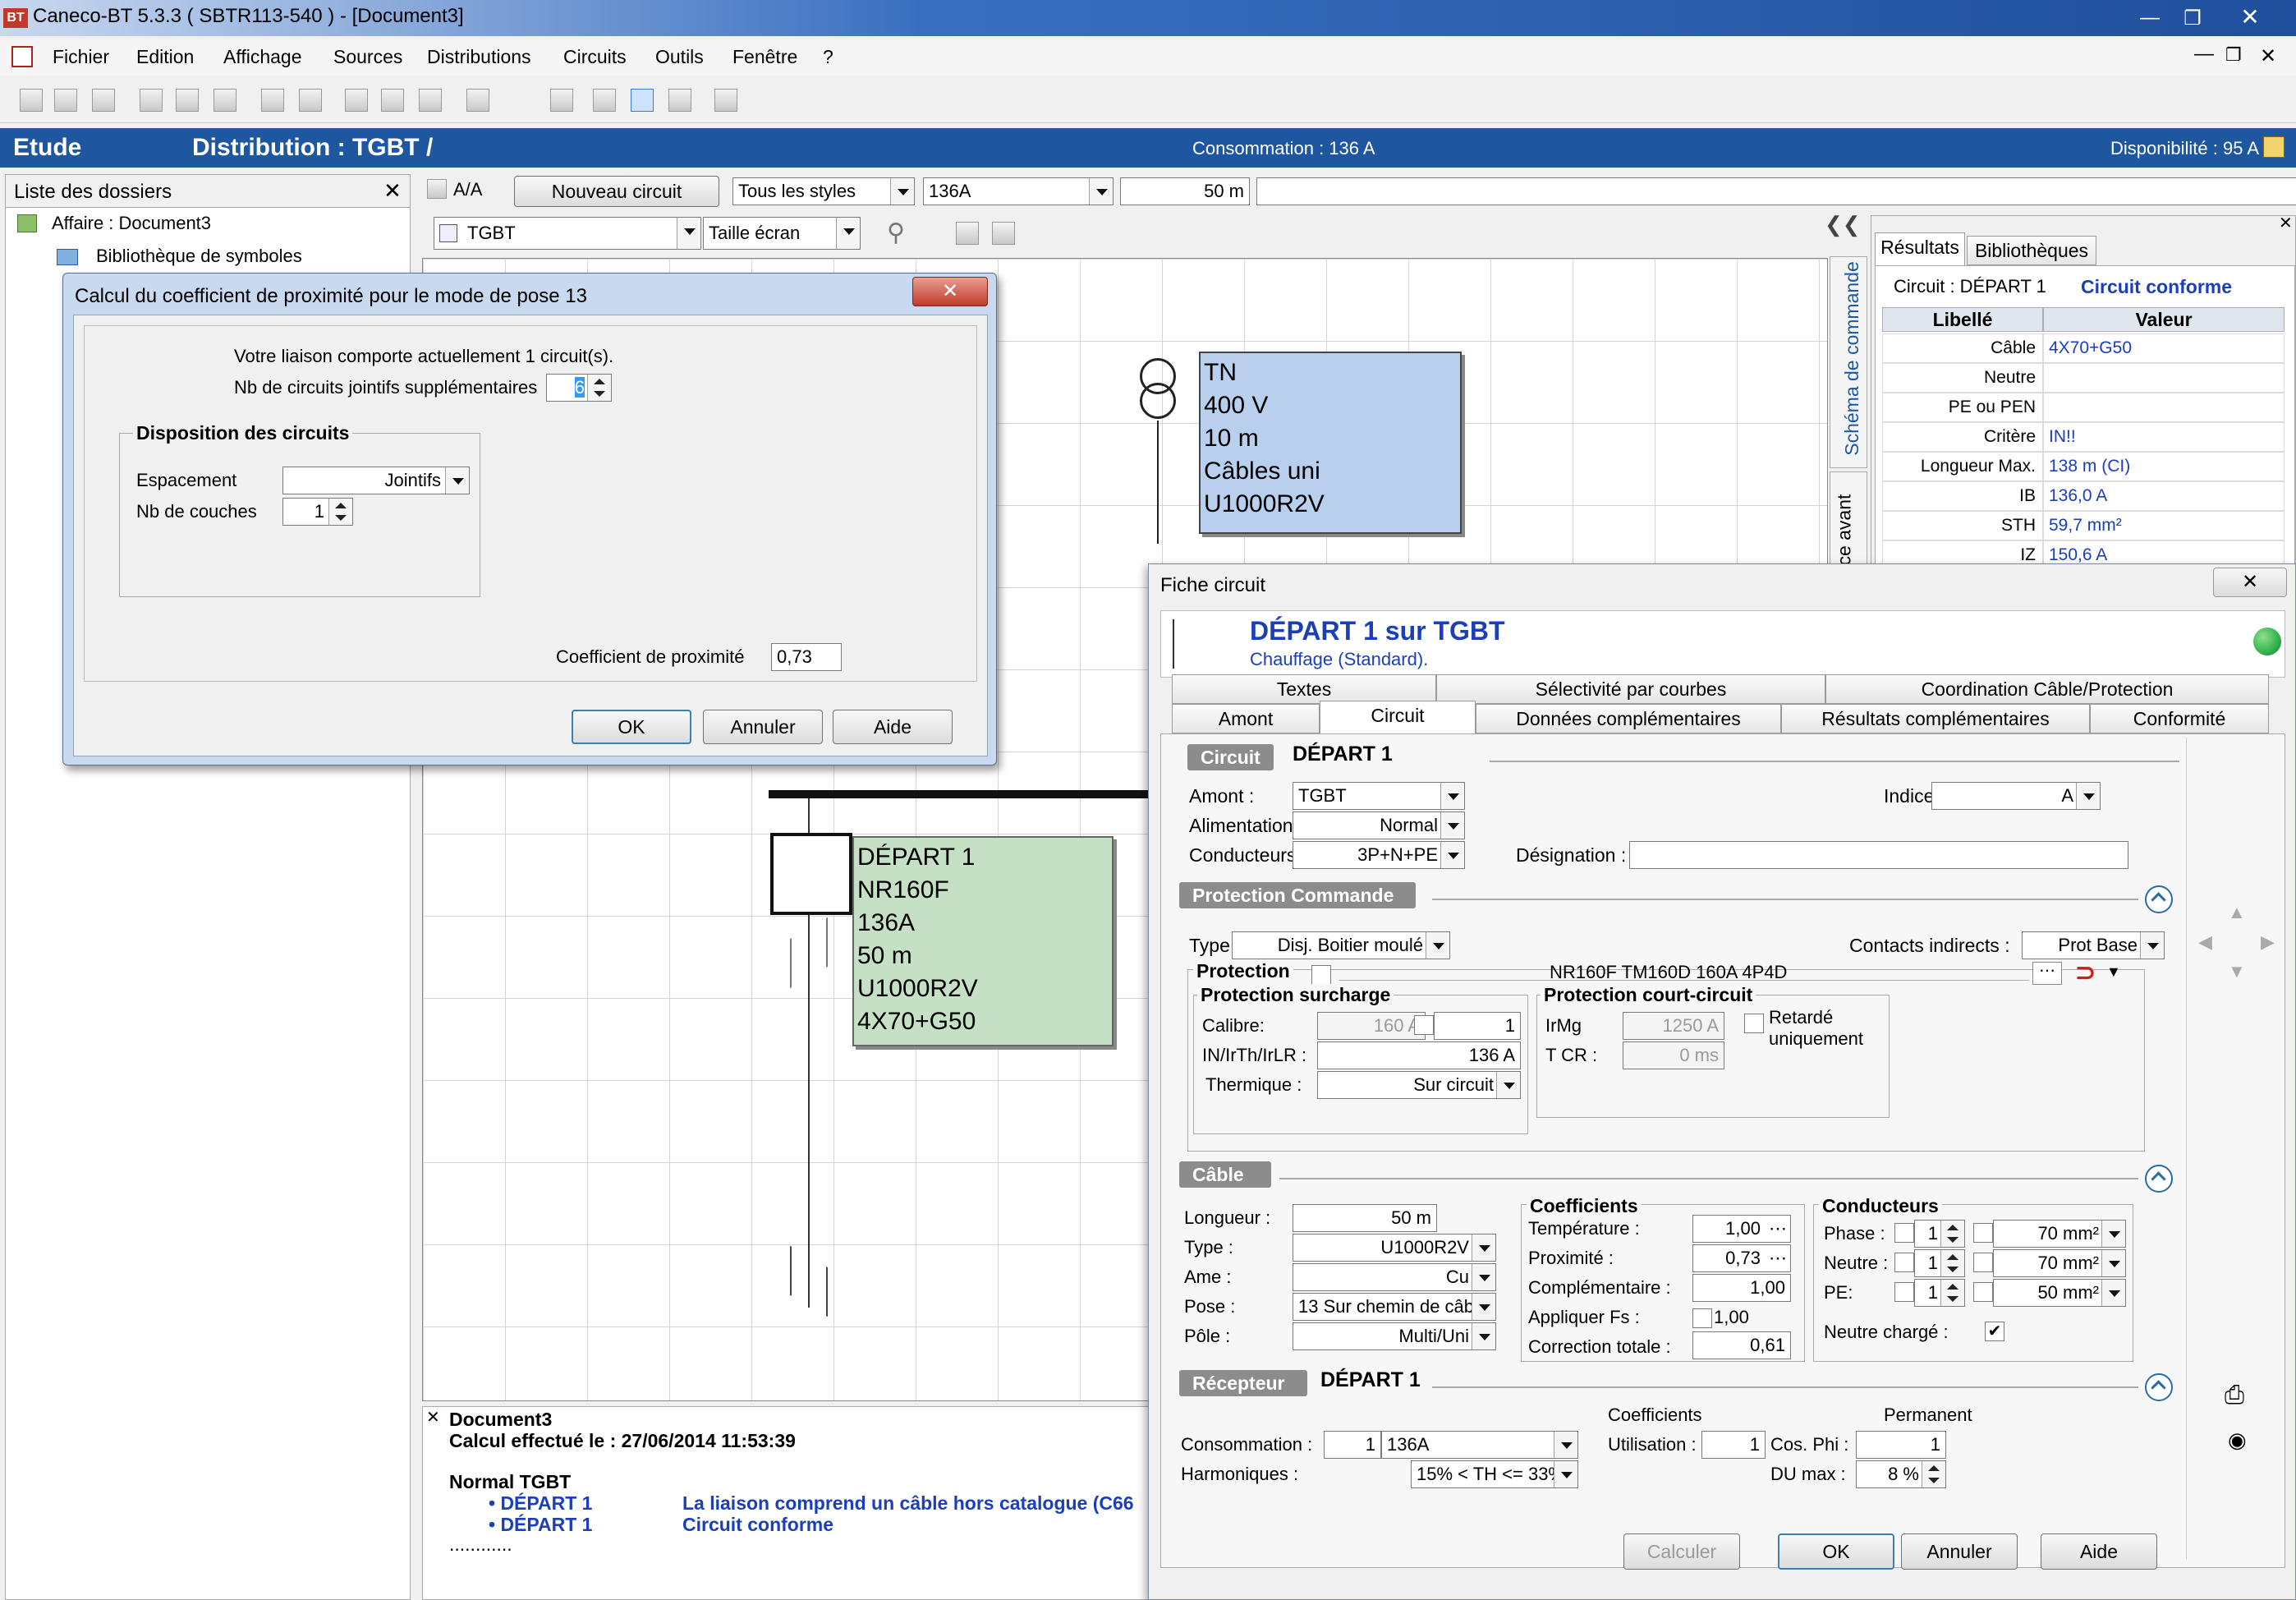 The height and width of the screenshot is (1600, 2296). Describe the element at coordinates (1742, 1345) in the screenshot. I see `correction-field: 0,61` at that location.